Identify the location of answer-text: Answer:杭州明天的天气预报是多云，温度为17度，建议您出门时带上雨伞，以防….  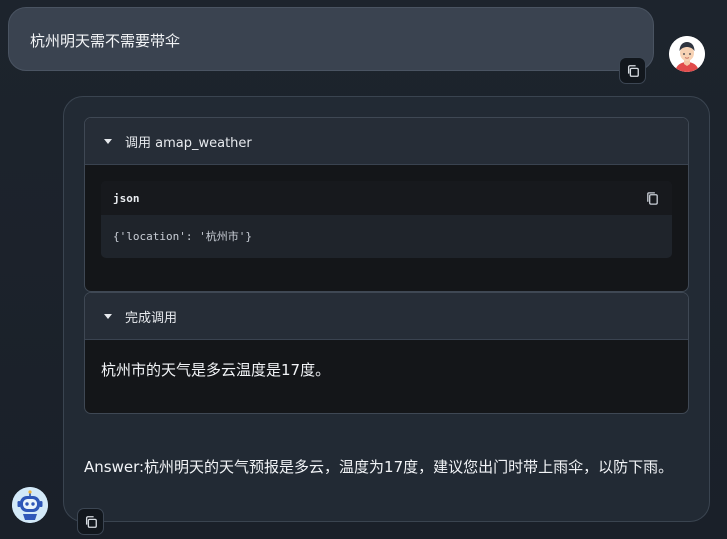
(379, 467).